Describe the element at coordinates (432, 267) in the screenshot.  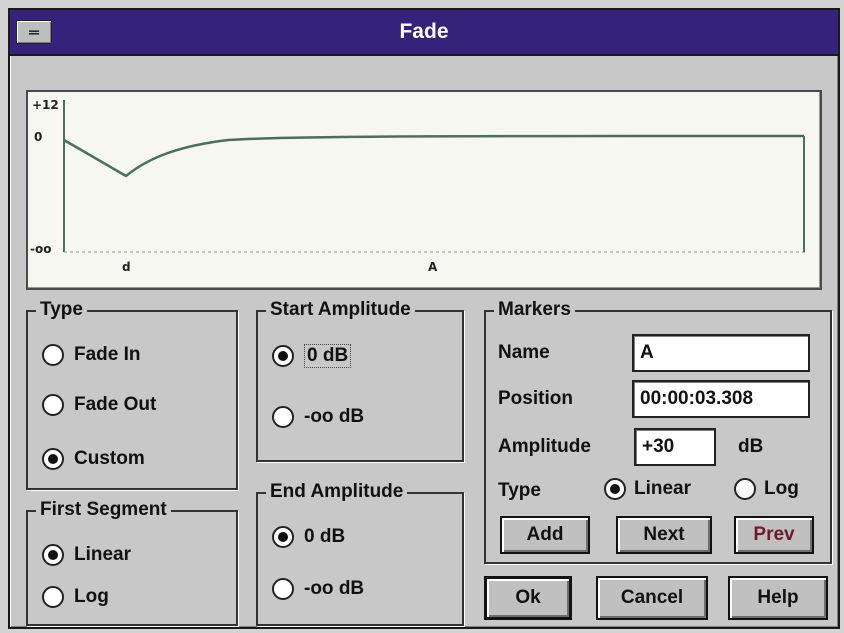
I see `marker-label-a: A` at that location.